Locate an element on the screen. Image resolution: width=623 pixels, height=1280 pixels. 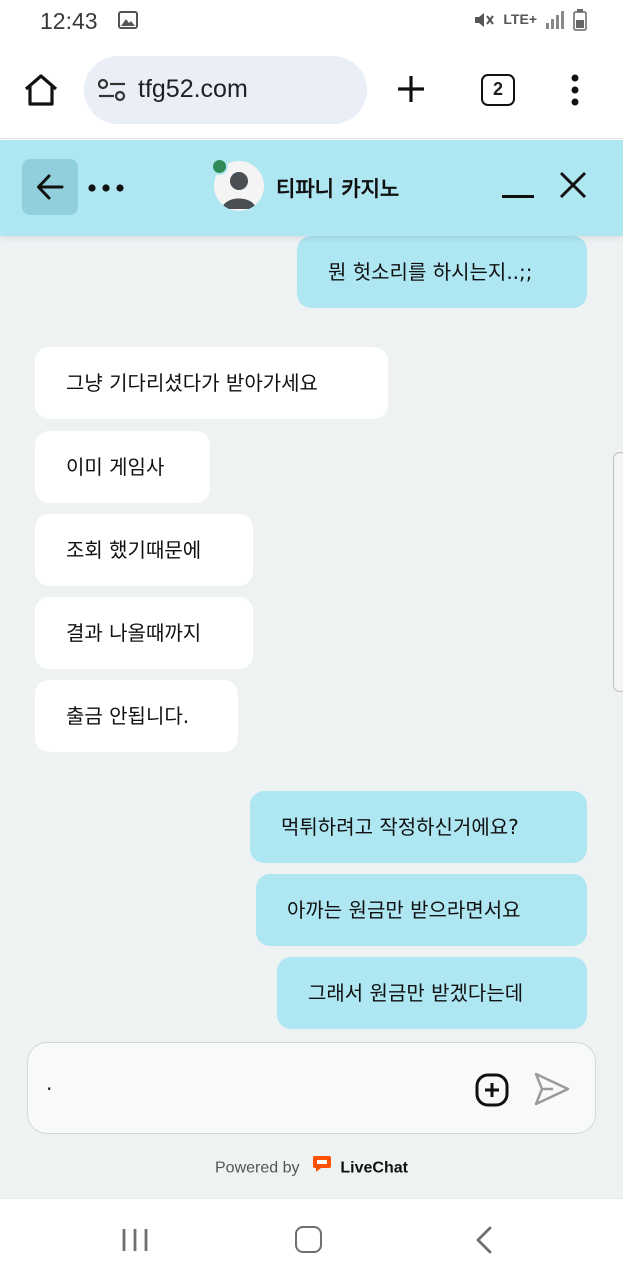
browser-toolbar: tfg52.com 2 is located at coordinates (311, 91).